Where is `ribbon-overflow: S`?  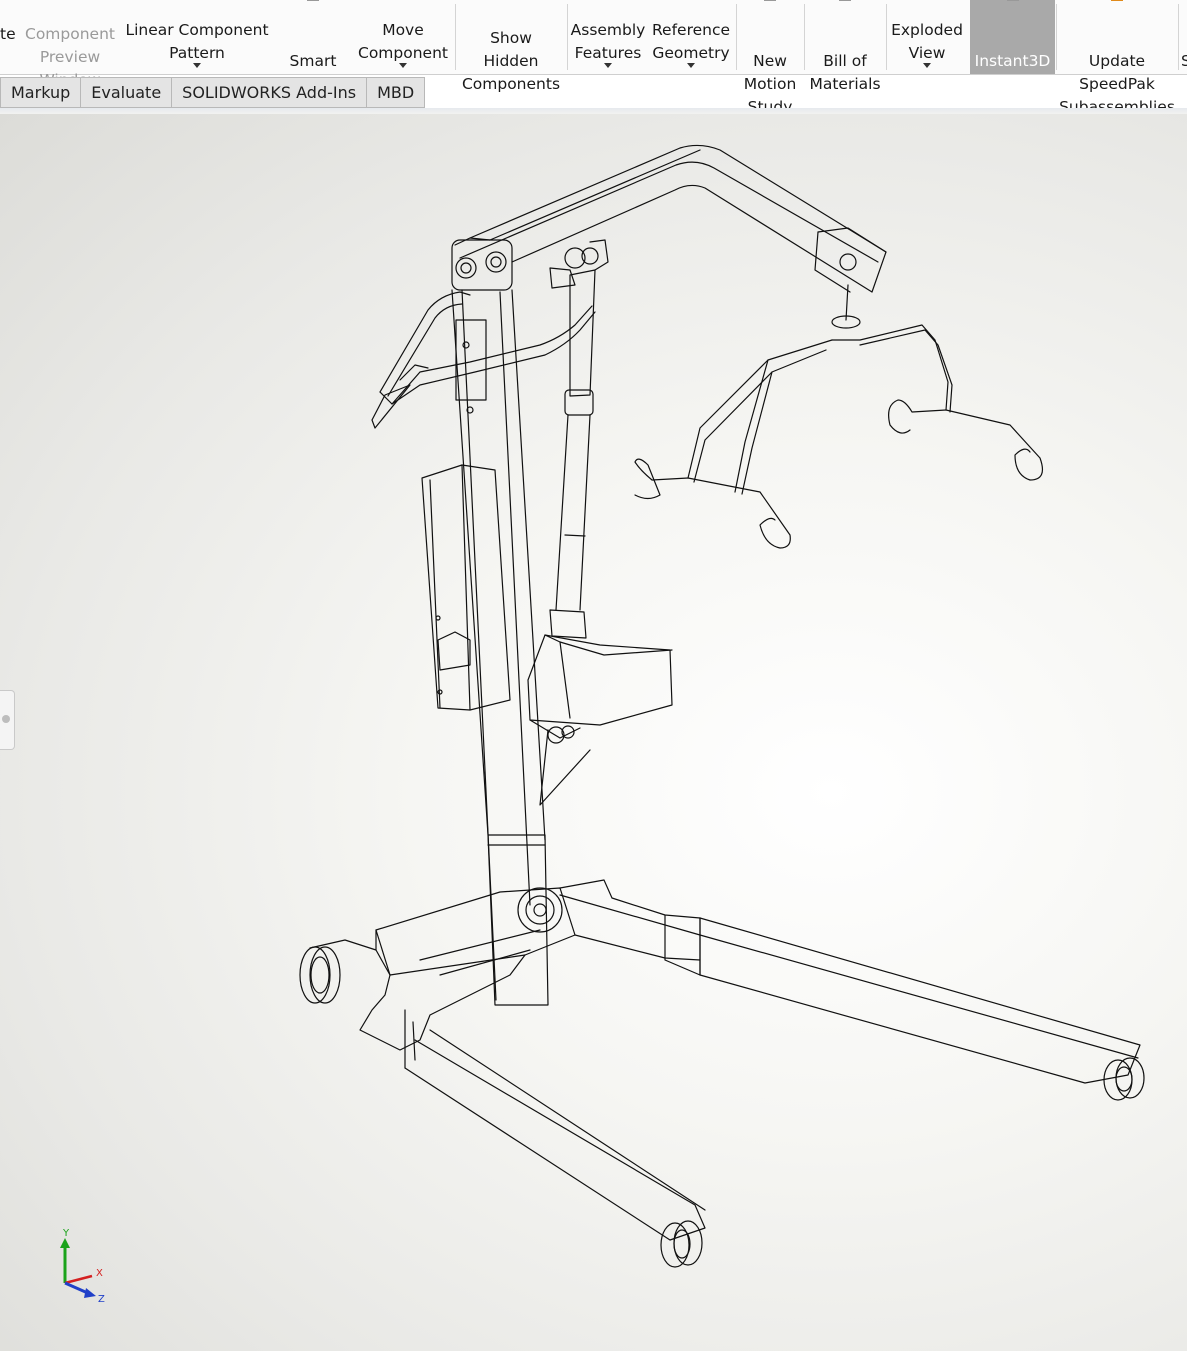
ribbon-overflow: S is located at coordinates (1184, 37).